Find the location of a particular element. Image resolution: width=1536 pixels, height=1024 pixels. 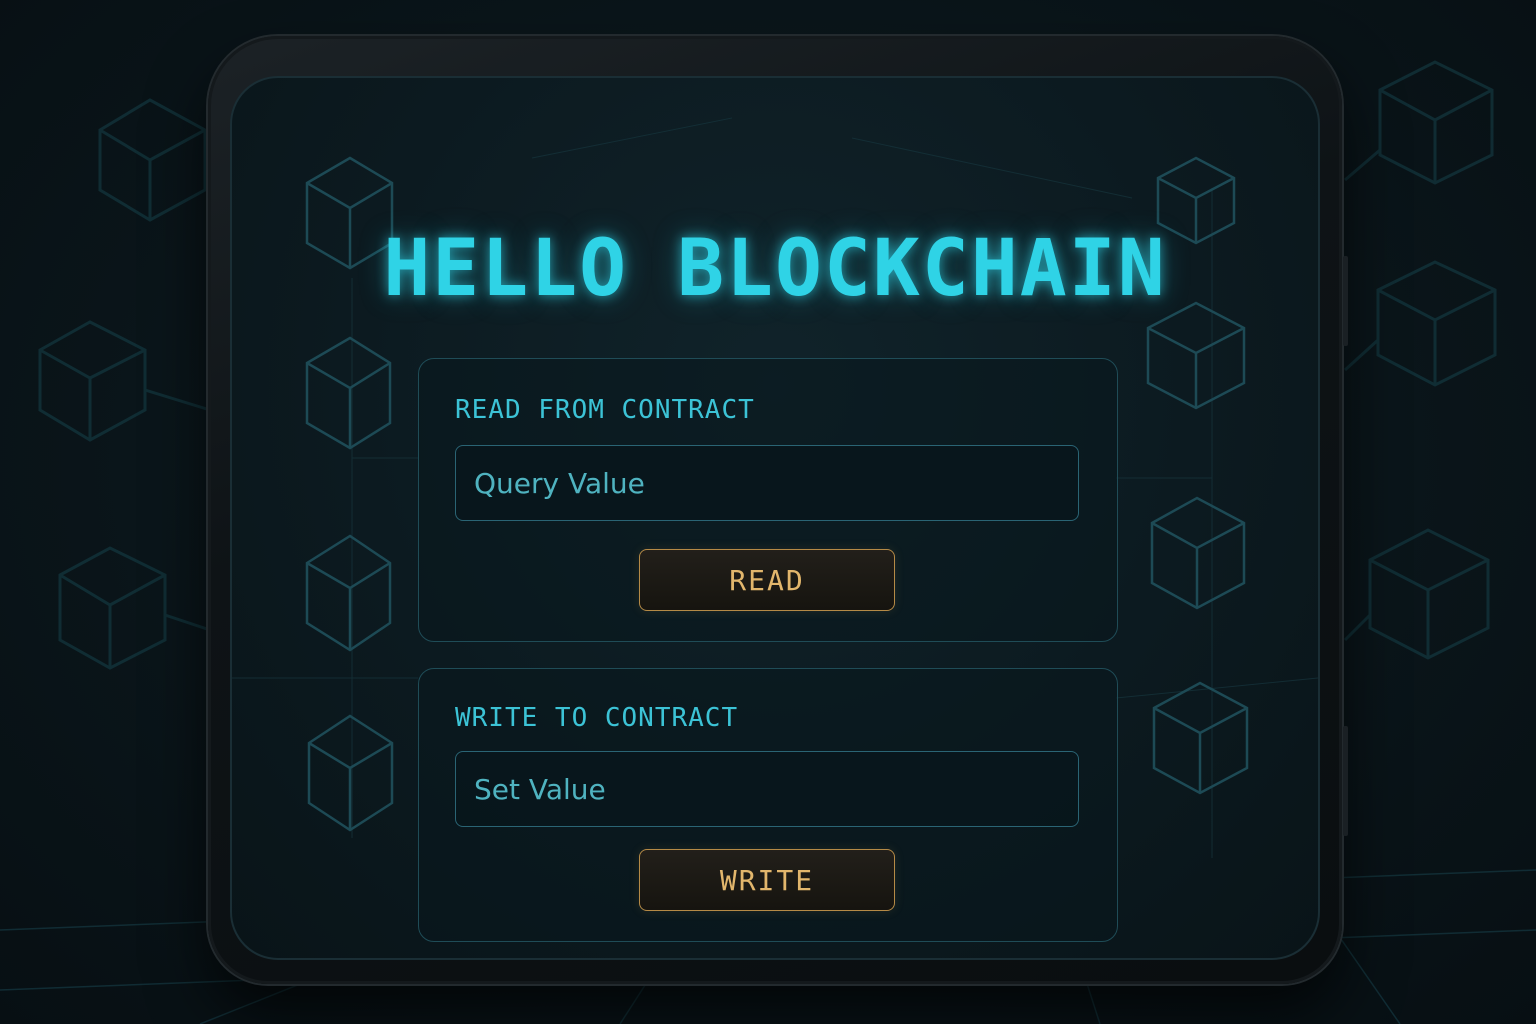

page-title: HELLO BLOCKCHAIN is located at coordinates (775, 269).